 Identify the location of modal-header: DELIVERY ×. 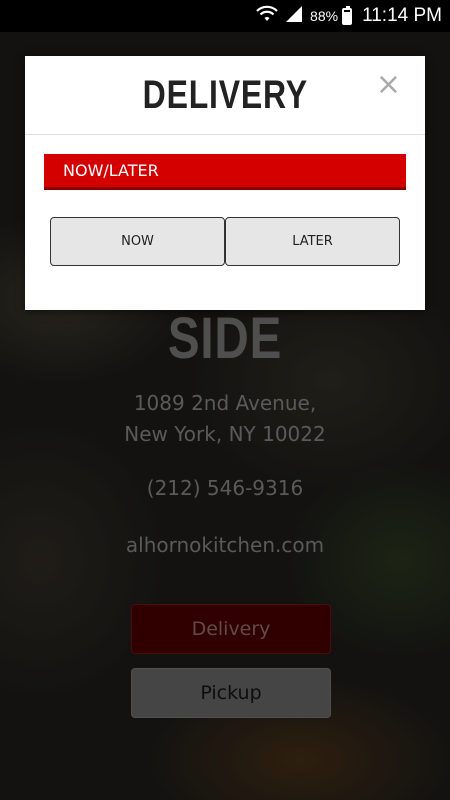
(225, 95).